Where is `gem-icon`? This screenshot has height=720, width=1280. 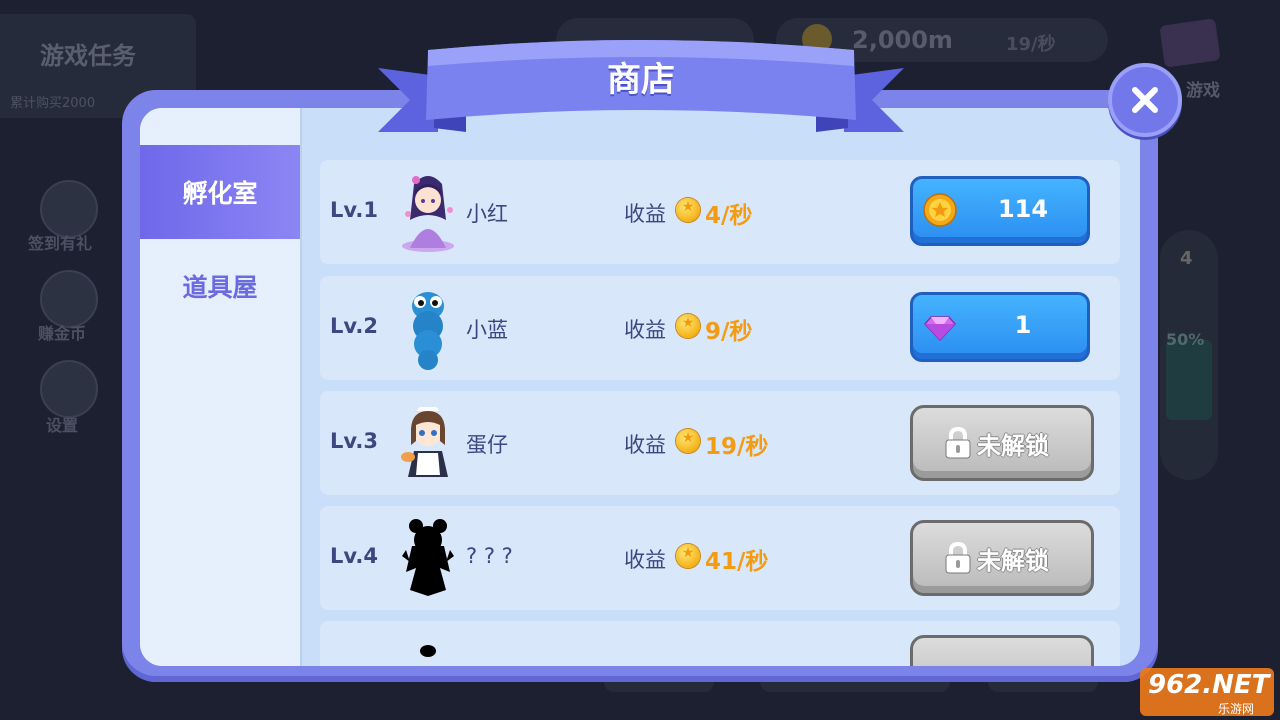 gem-icon is located at coordinates (940, 329).